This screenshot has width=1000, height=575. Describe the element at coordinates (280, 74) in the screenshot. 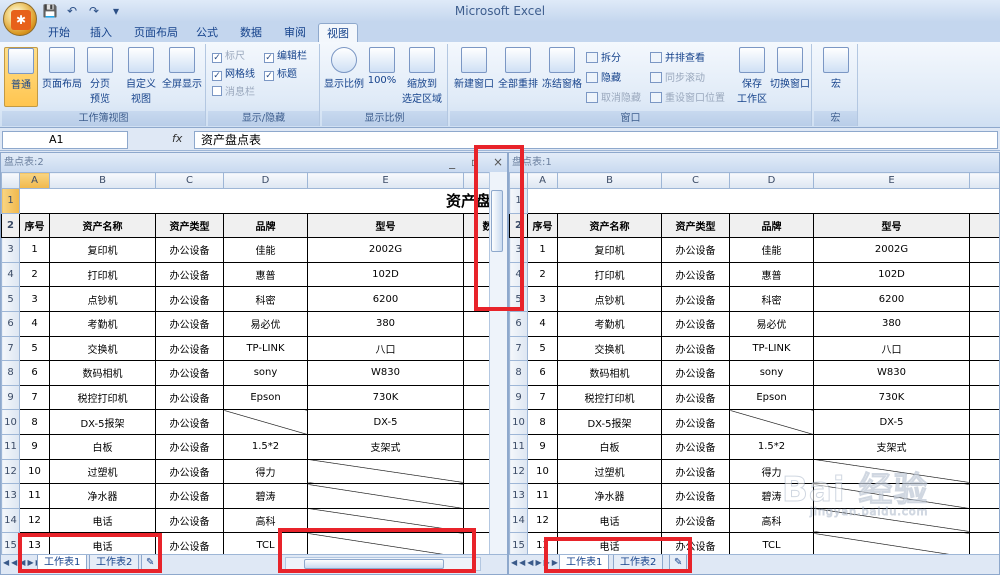

I see `headings-checkbox: ✓ 标题` at that location.